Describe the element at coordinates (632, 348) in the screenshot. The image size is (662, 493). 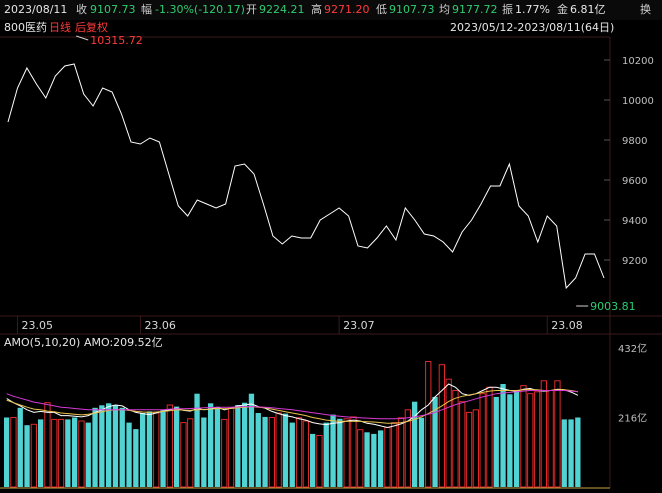
I see `amo-tick-label: 432亿` at that location.